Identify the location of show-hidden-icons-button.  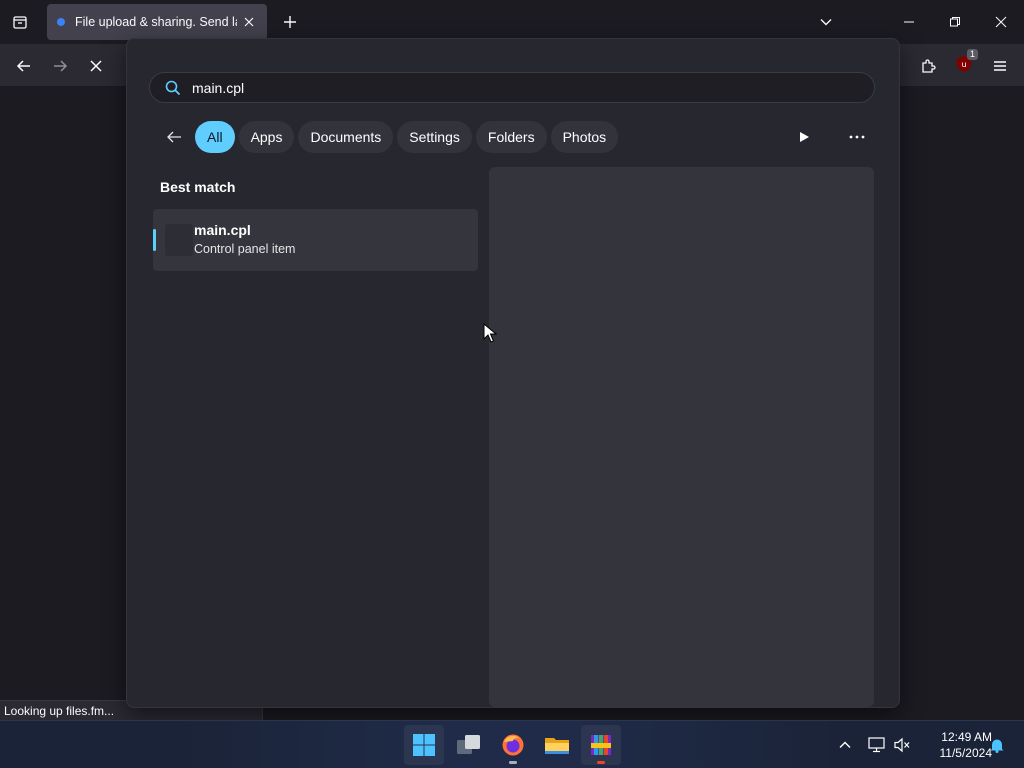
(845, 745).